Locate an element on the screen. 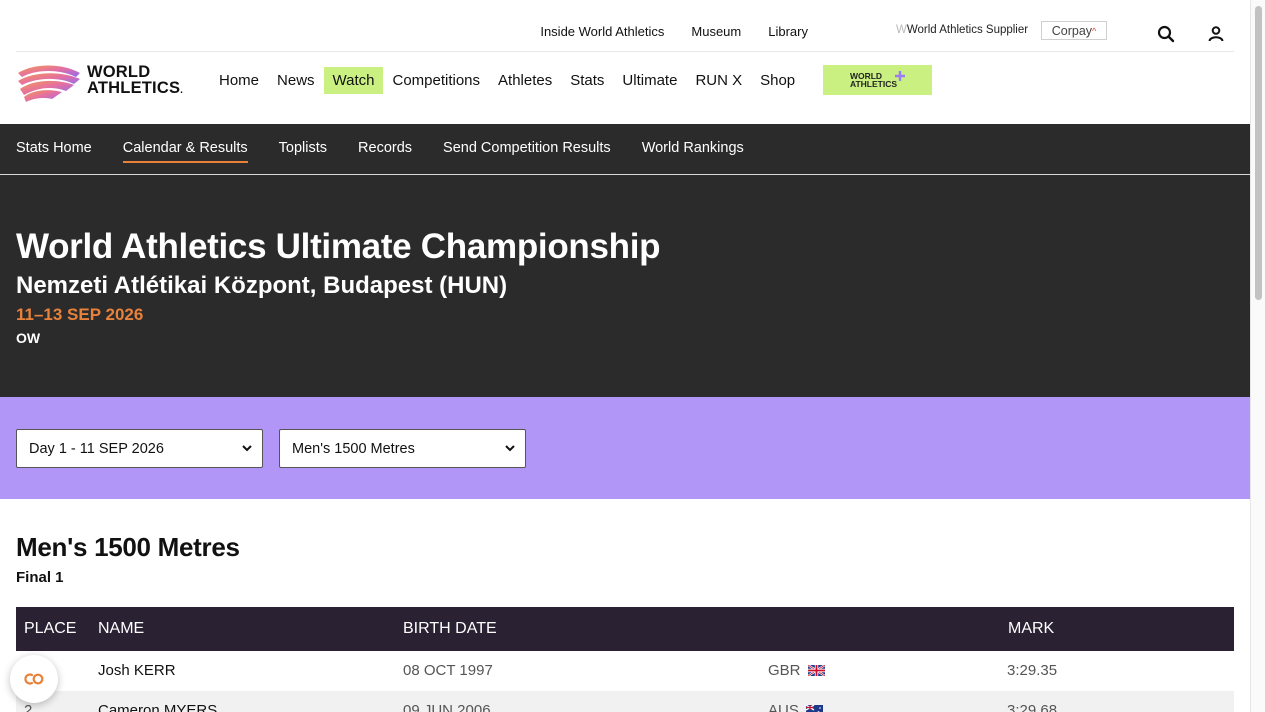 The height and width of the screenshot is (712, 1265). competition-category: OW is located at coordinates (28, 338).